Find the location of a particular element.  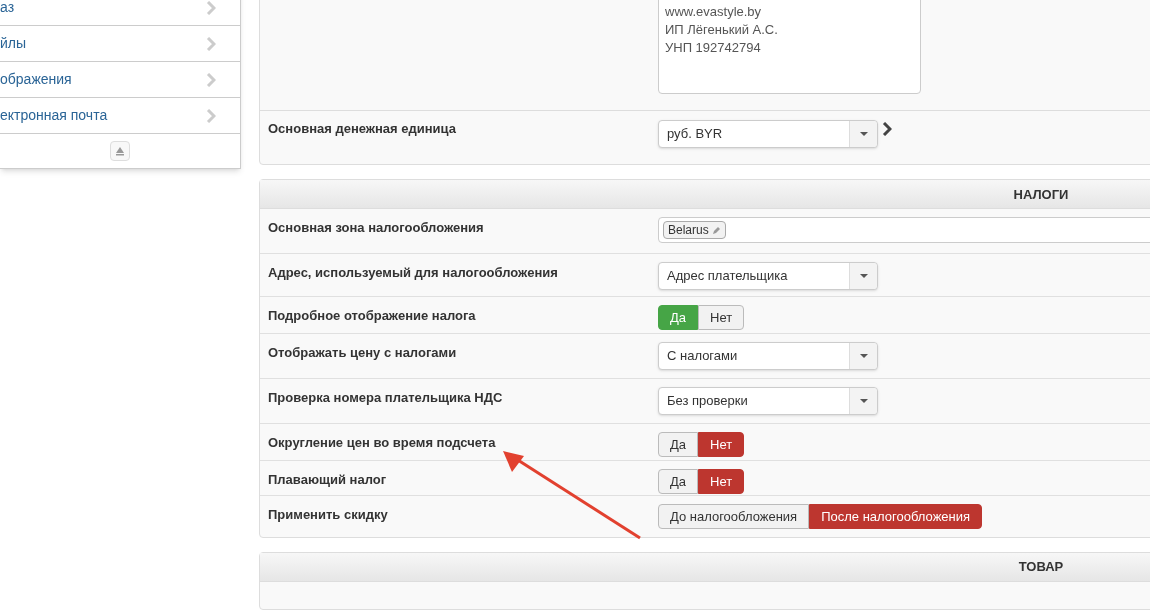

address-textarea: www.evastyle.by ИП Лёгенький А.С. УНП 192742794 is located at coordinates (789, 47).